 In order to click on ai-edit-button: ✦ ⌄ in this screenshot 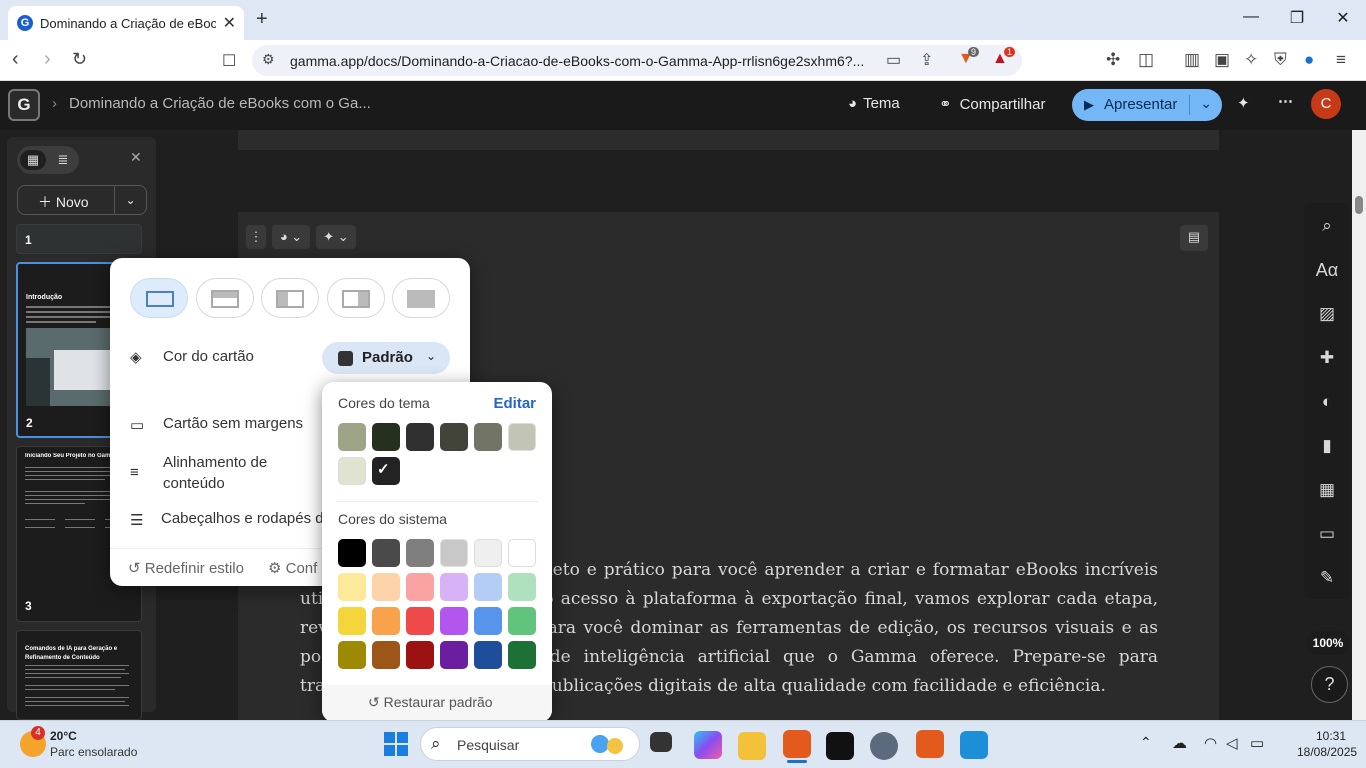, I will do `click(336, 237)`.